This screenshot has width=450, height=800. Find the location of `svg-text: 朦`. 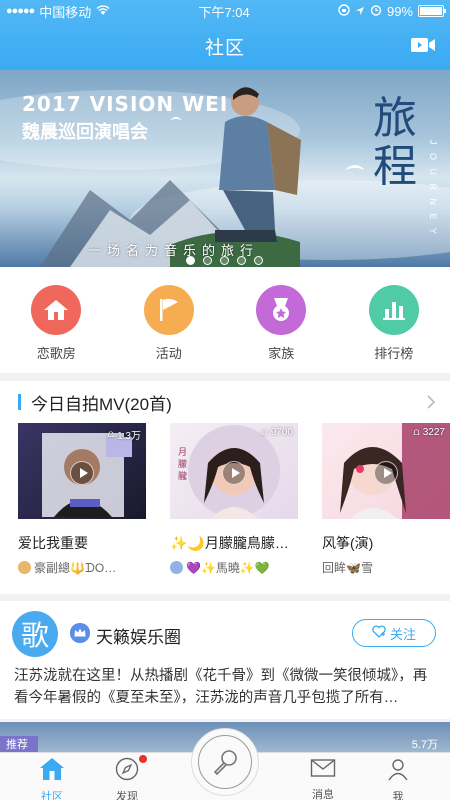

svg-text: 朦 is located at coordinates (182, 464).